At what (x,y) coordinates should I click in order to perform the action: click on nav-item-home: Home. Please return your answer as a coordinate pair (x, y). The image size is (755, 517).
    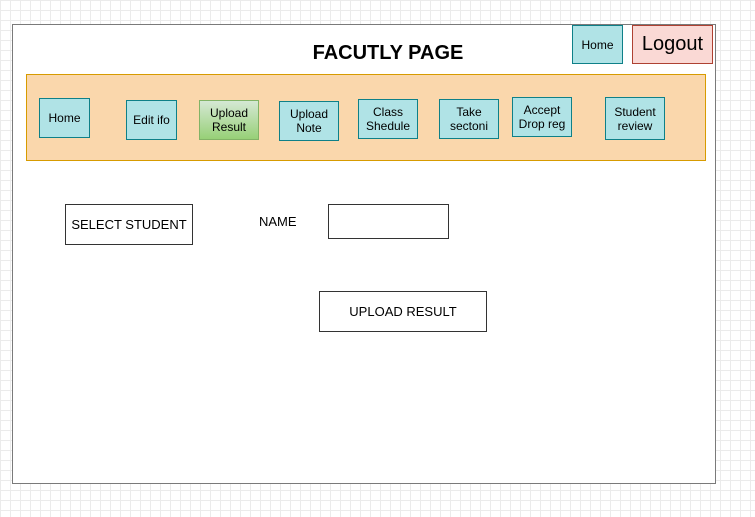
    Looking at the image, I should click on (64, 118).